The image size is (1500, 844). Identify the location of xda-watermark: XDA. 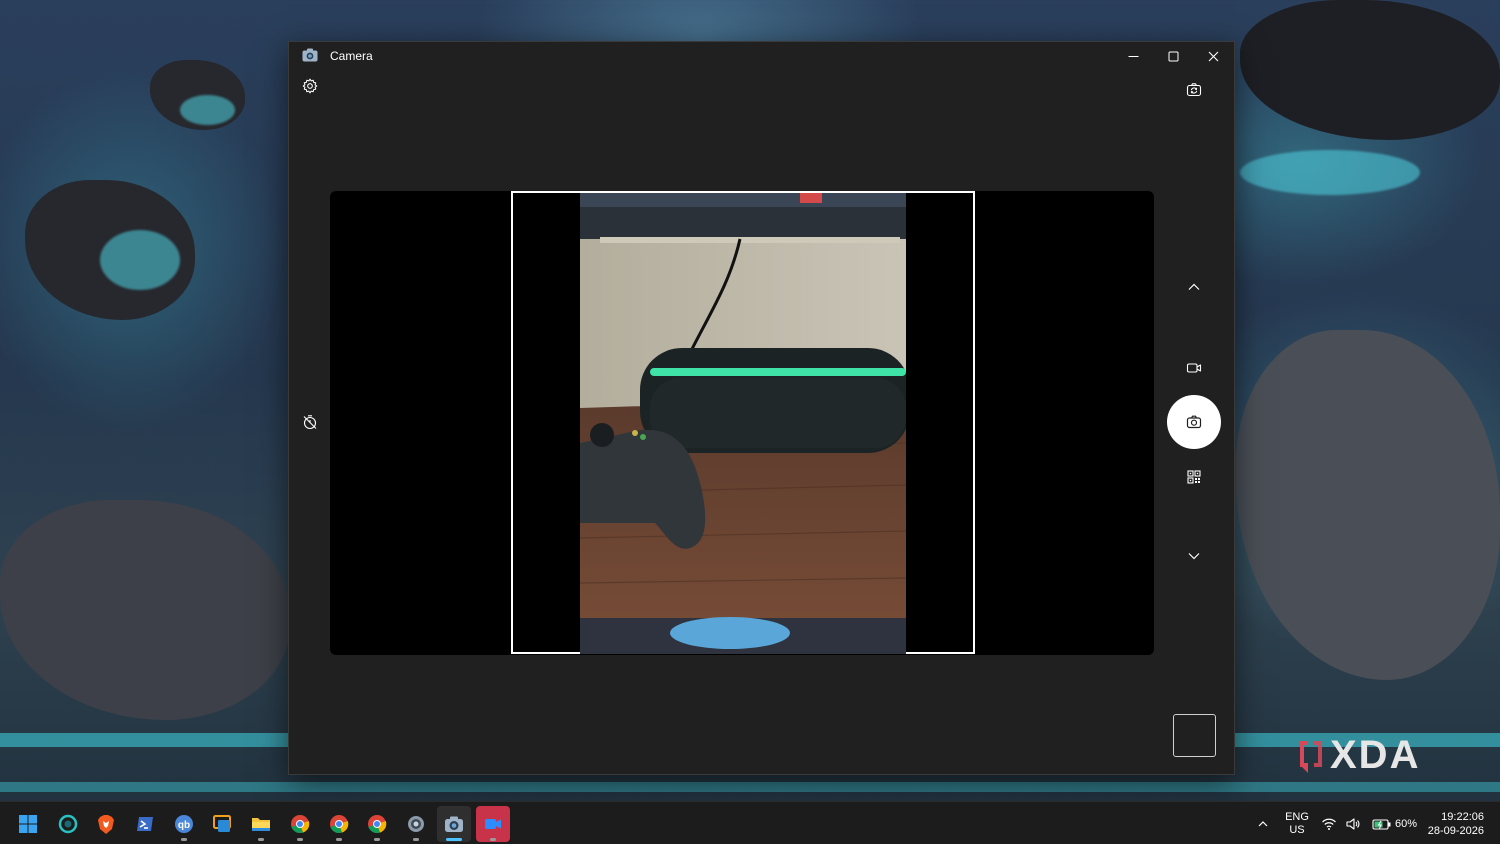
(1358, 755).